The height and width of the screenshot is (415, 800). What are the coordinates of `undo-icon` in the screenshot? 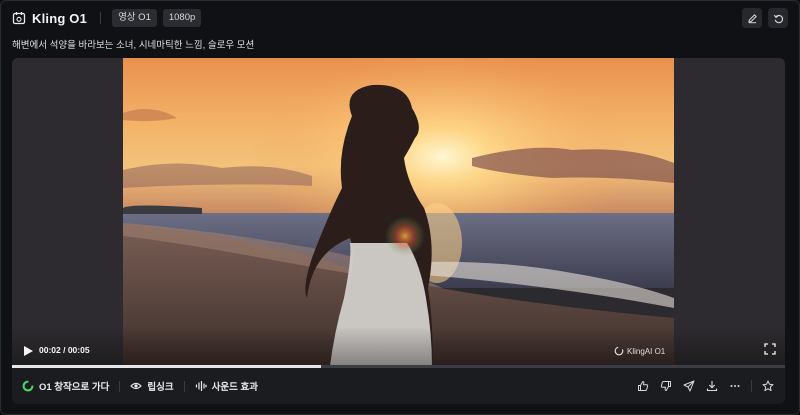 It's located at (778, 18).